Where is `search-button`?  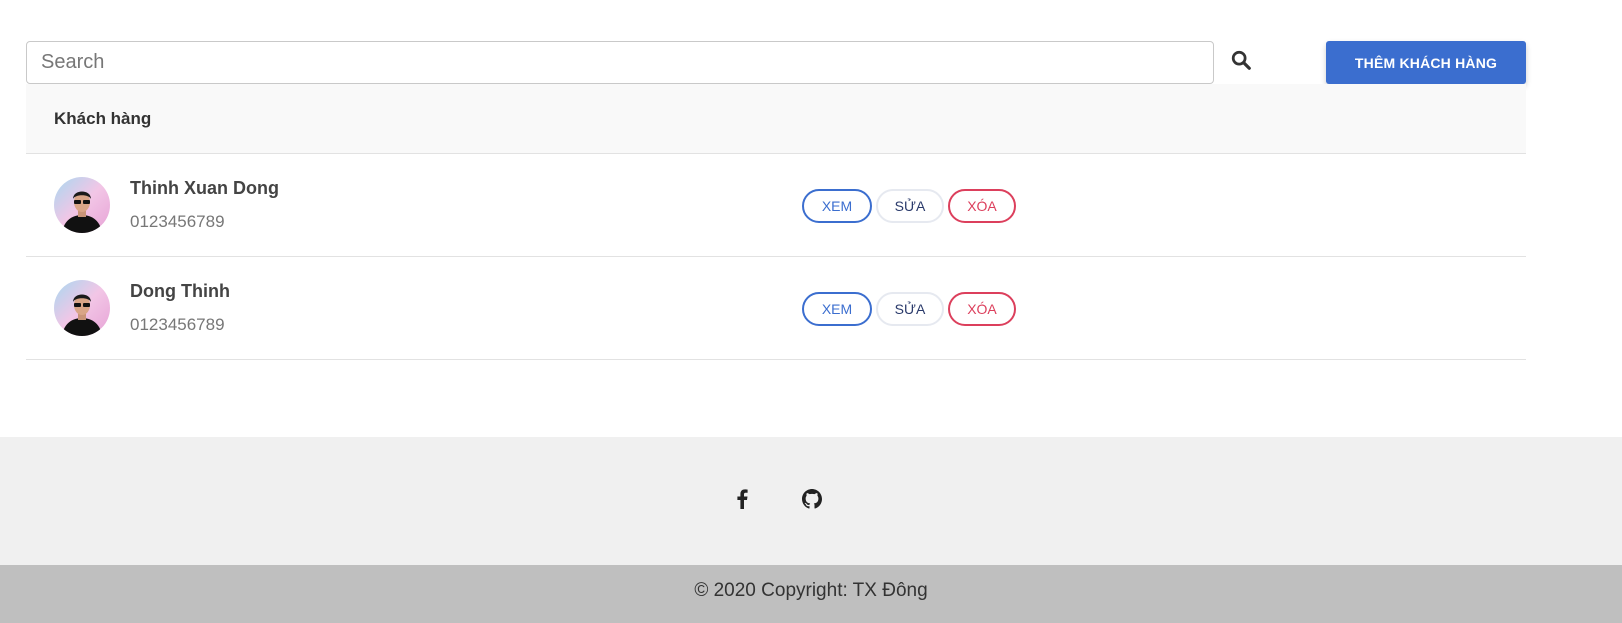
search-button is located at coordinates (1241, 62).